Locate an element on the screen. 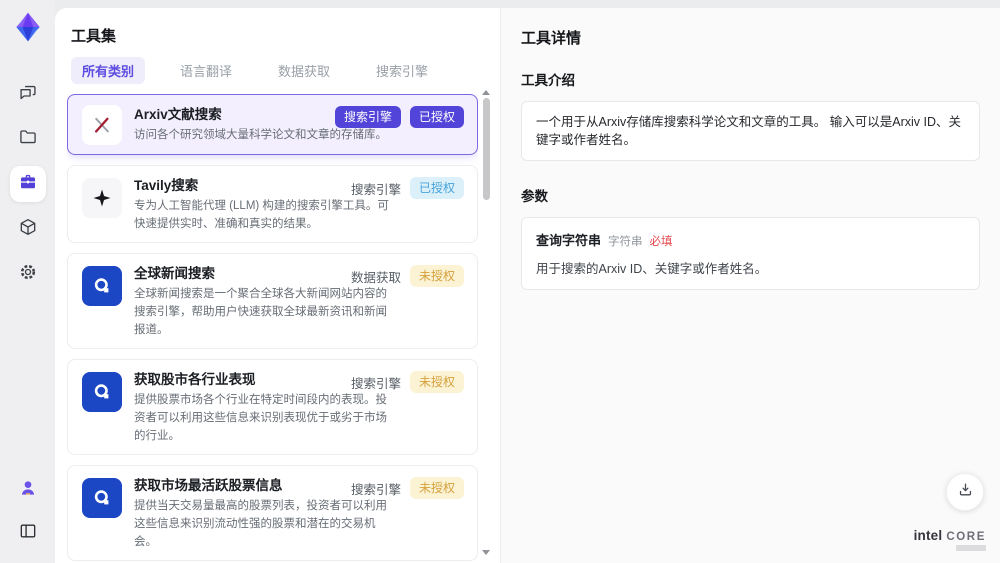 This screenshot has width=1000, height=563. sidebar-item-settings is located at coordinates (28, 274).